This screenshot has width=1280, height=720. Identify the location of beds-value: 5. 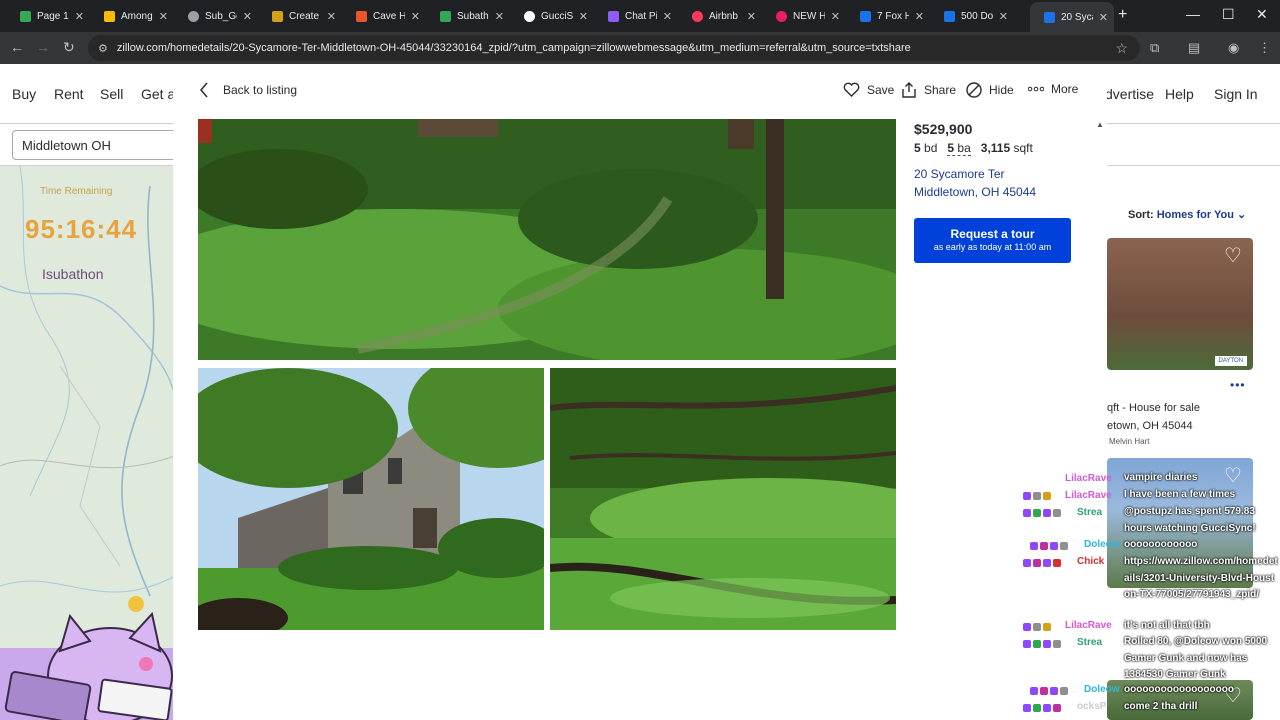
(917, 148).